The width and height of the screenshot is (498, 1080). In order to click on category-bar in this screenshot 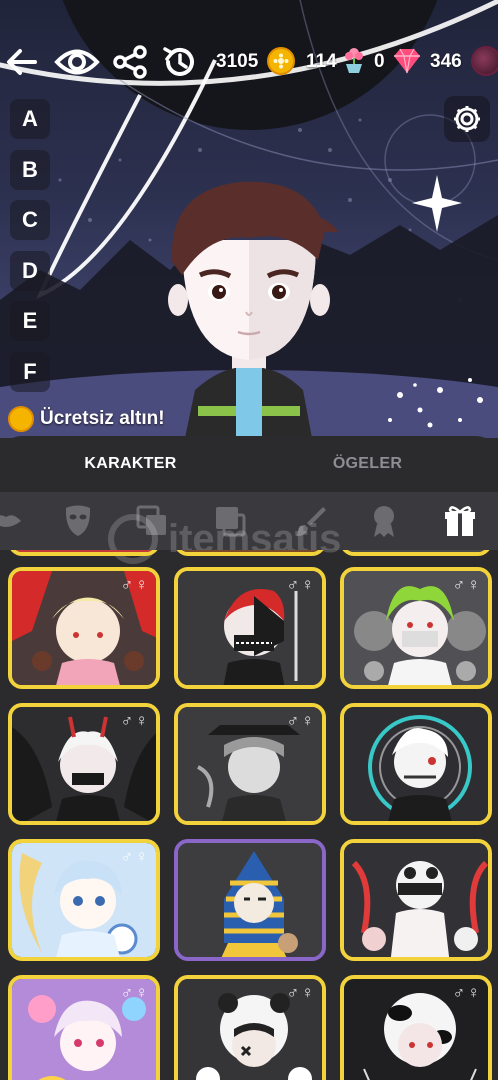, I will do `click(249, 521)`.